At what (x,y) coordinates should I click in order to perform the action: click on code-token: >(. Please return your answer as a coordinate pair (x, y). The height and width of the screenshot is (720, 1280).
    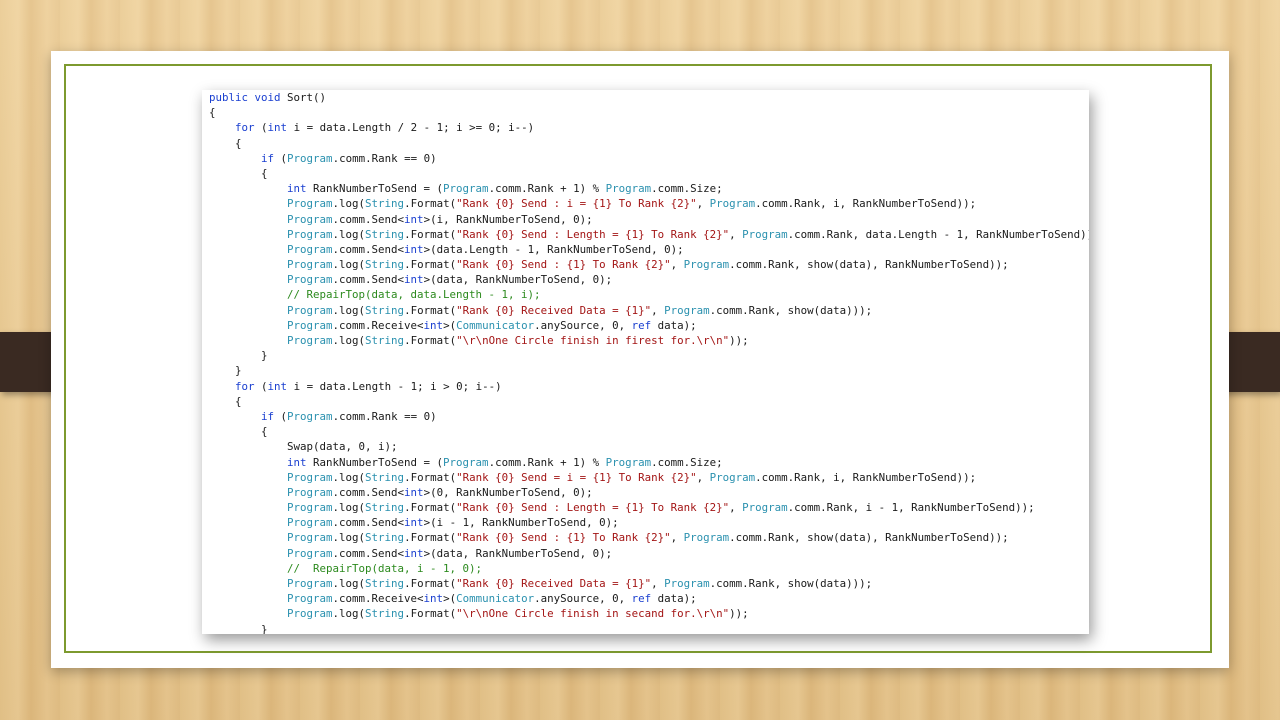
    Looking at the image, I should click on (450, 599).